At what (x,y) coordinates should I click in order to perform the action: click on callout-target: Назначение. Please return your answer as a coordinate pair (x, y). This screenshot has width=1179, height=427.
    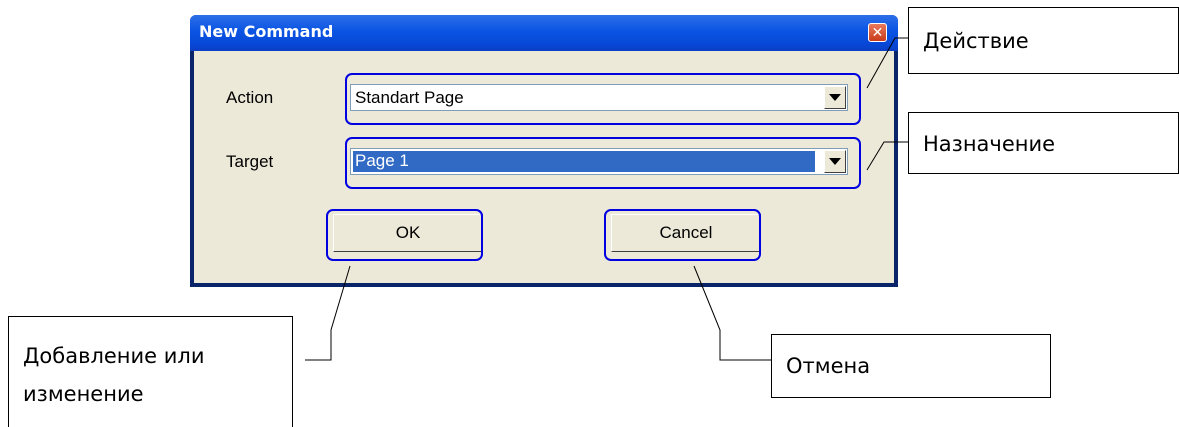
    Looking at the image, I should click on (1043, 143).